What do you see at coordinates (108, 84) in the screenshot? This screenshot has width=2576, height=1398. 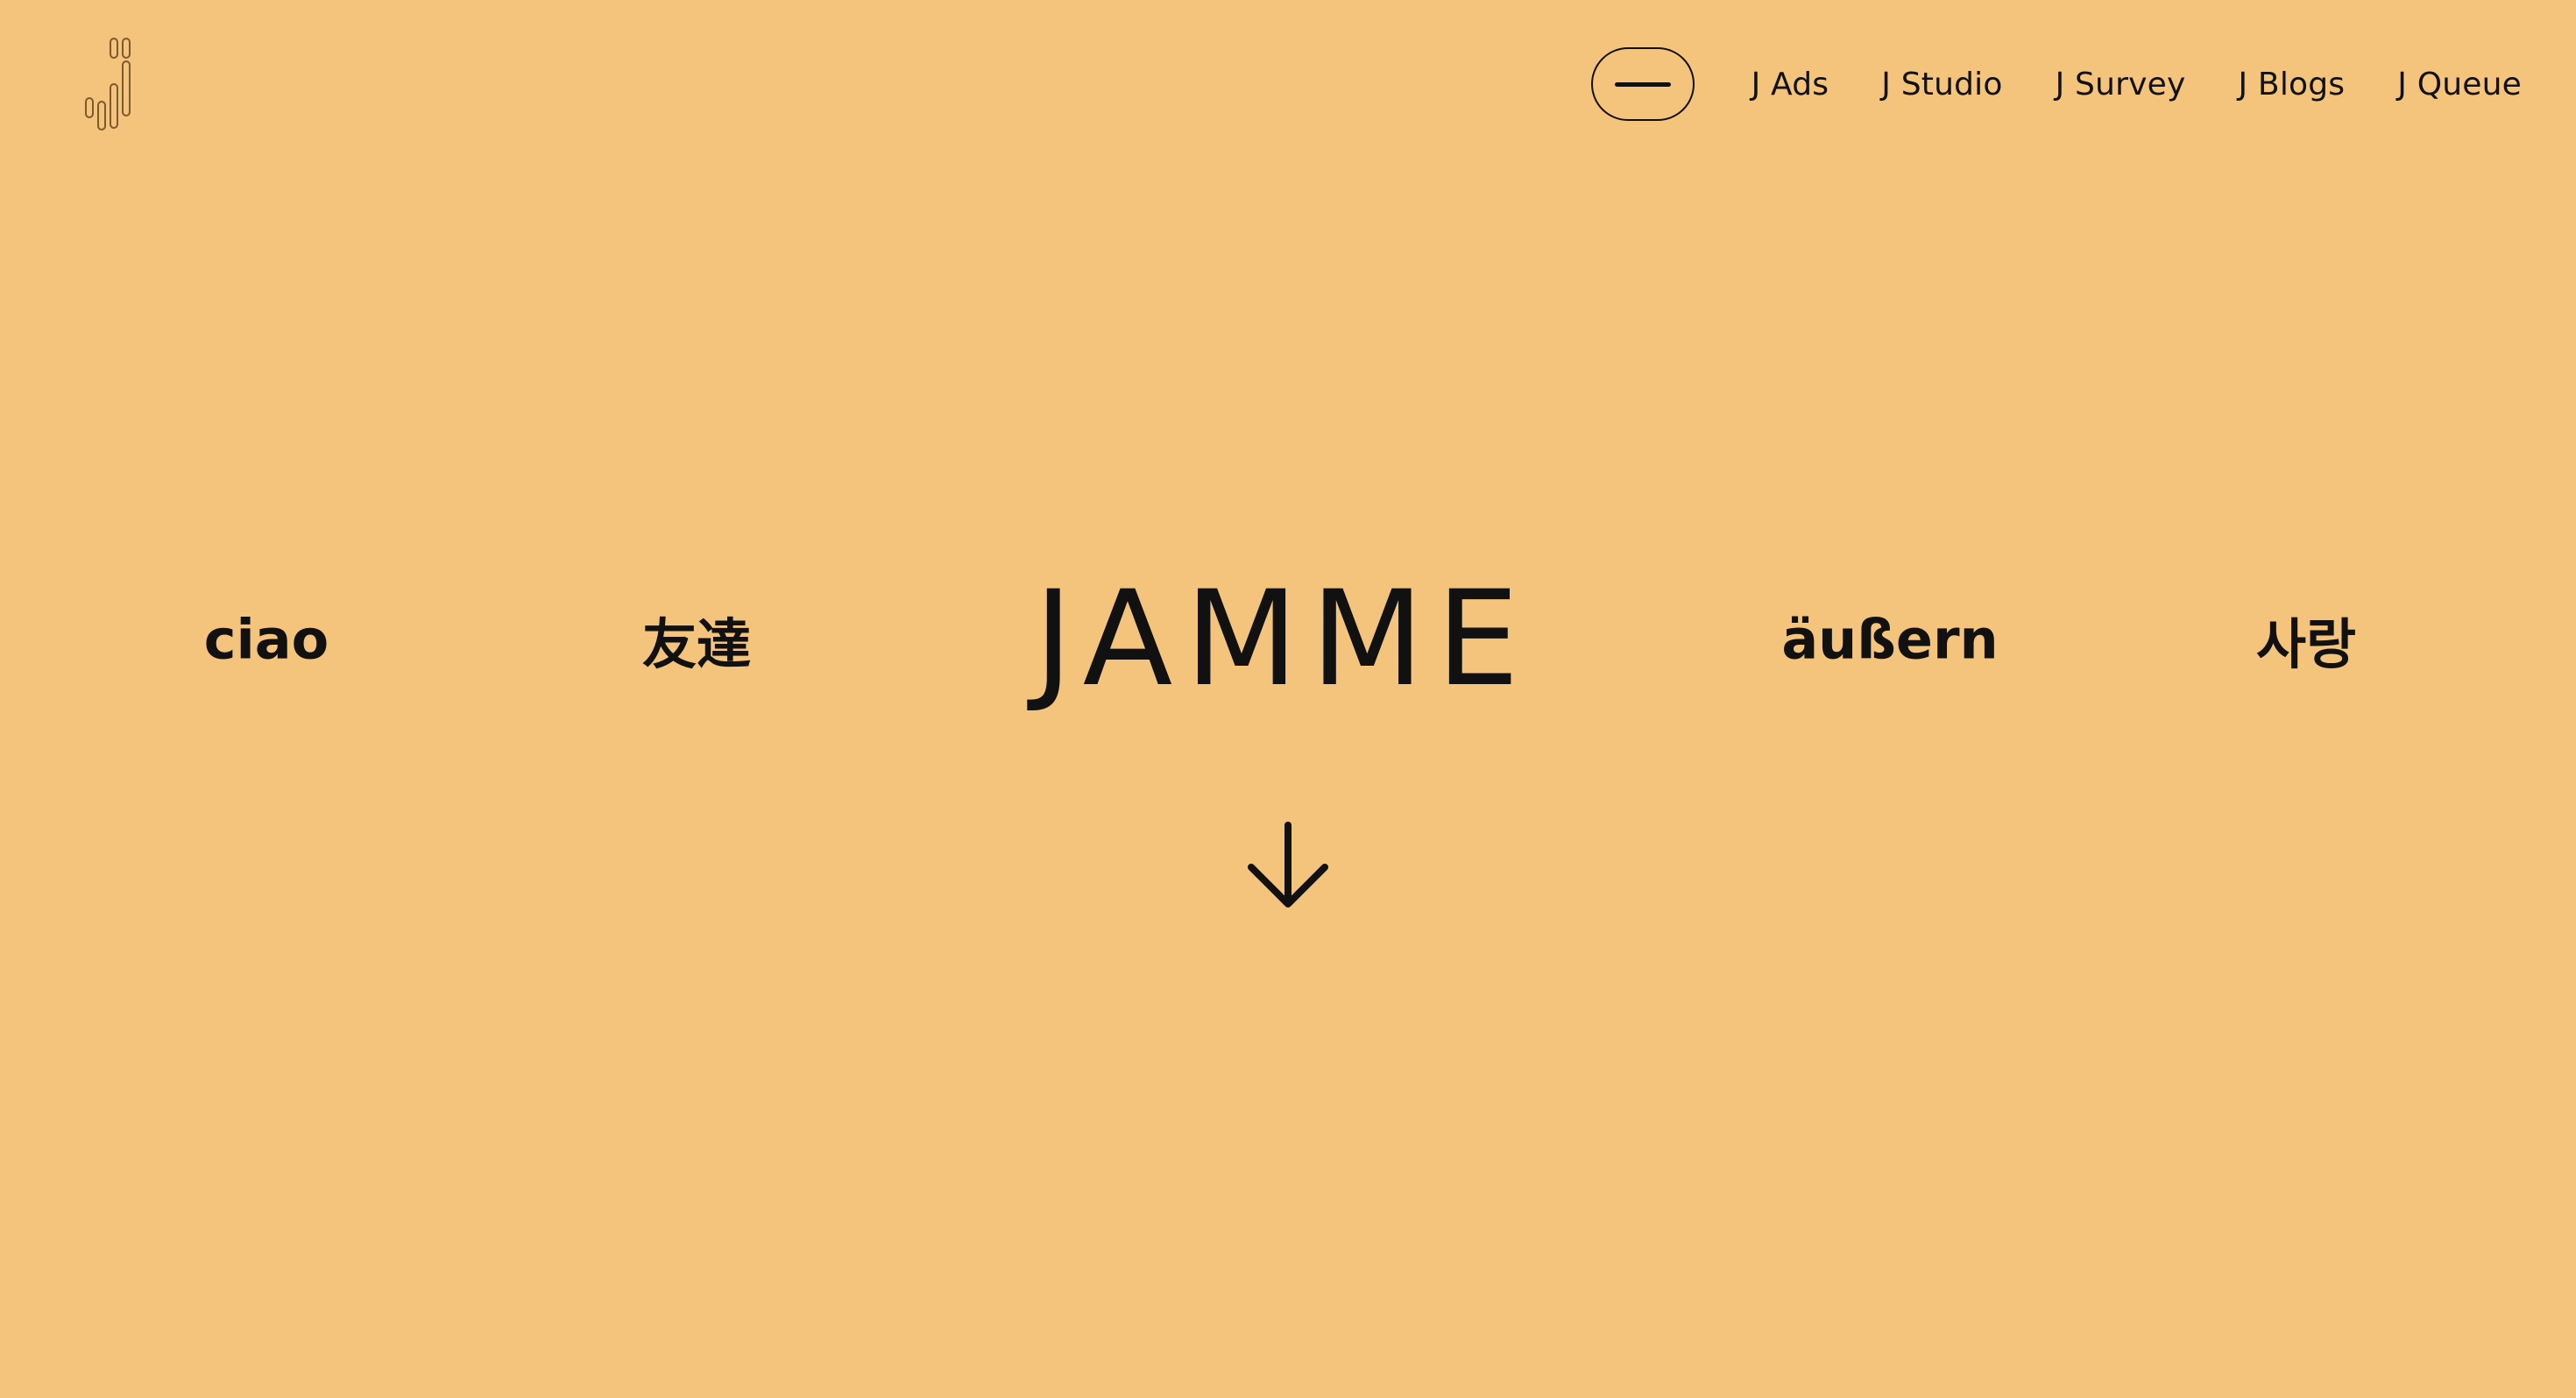 I see `equalizer-bars-logo-icon` at bounding box center [108, 84].